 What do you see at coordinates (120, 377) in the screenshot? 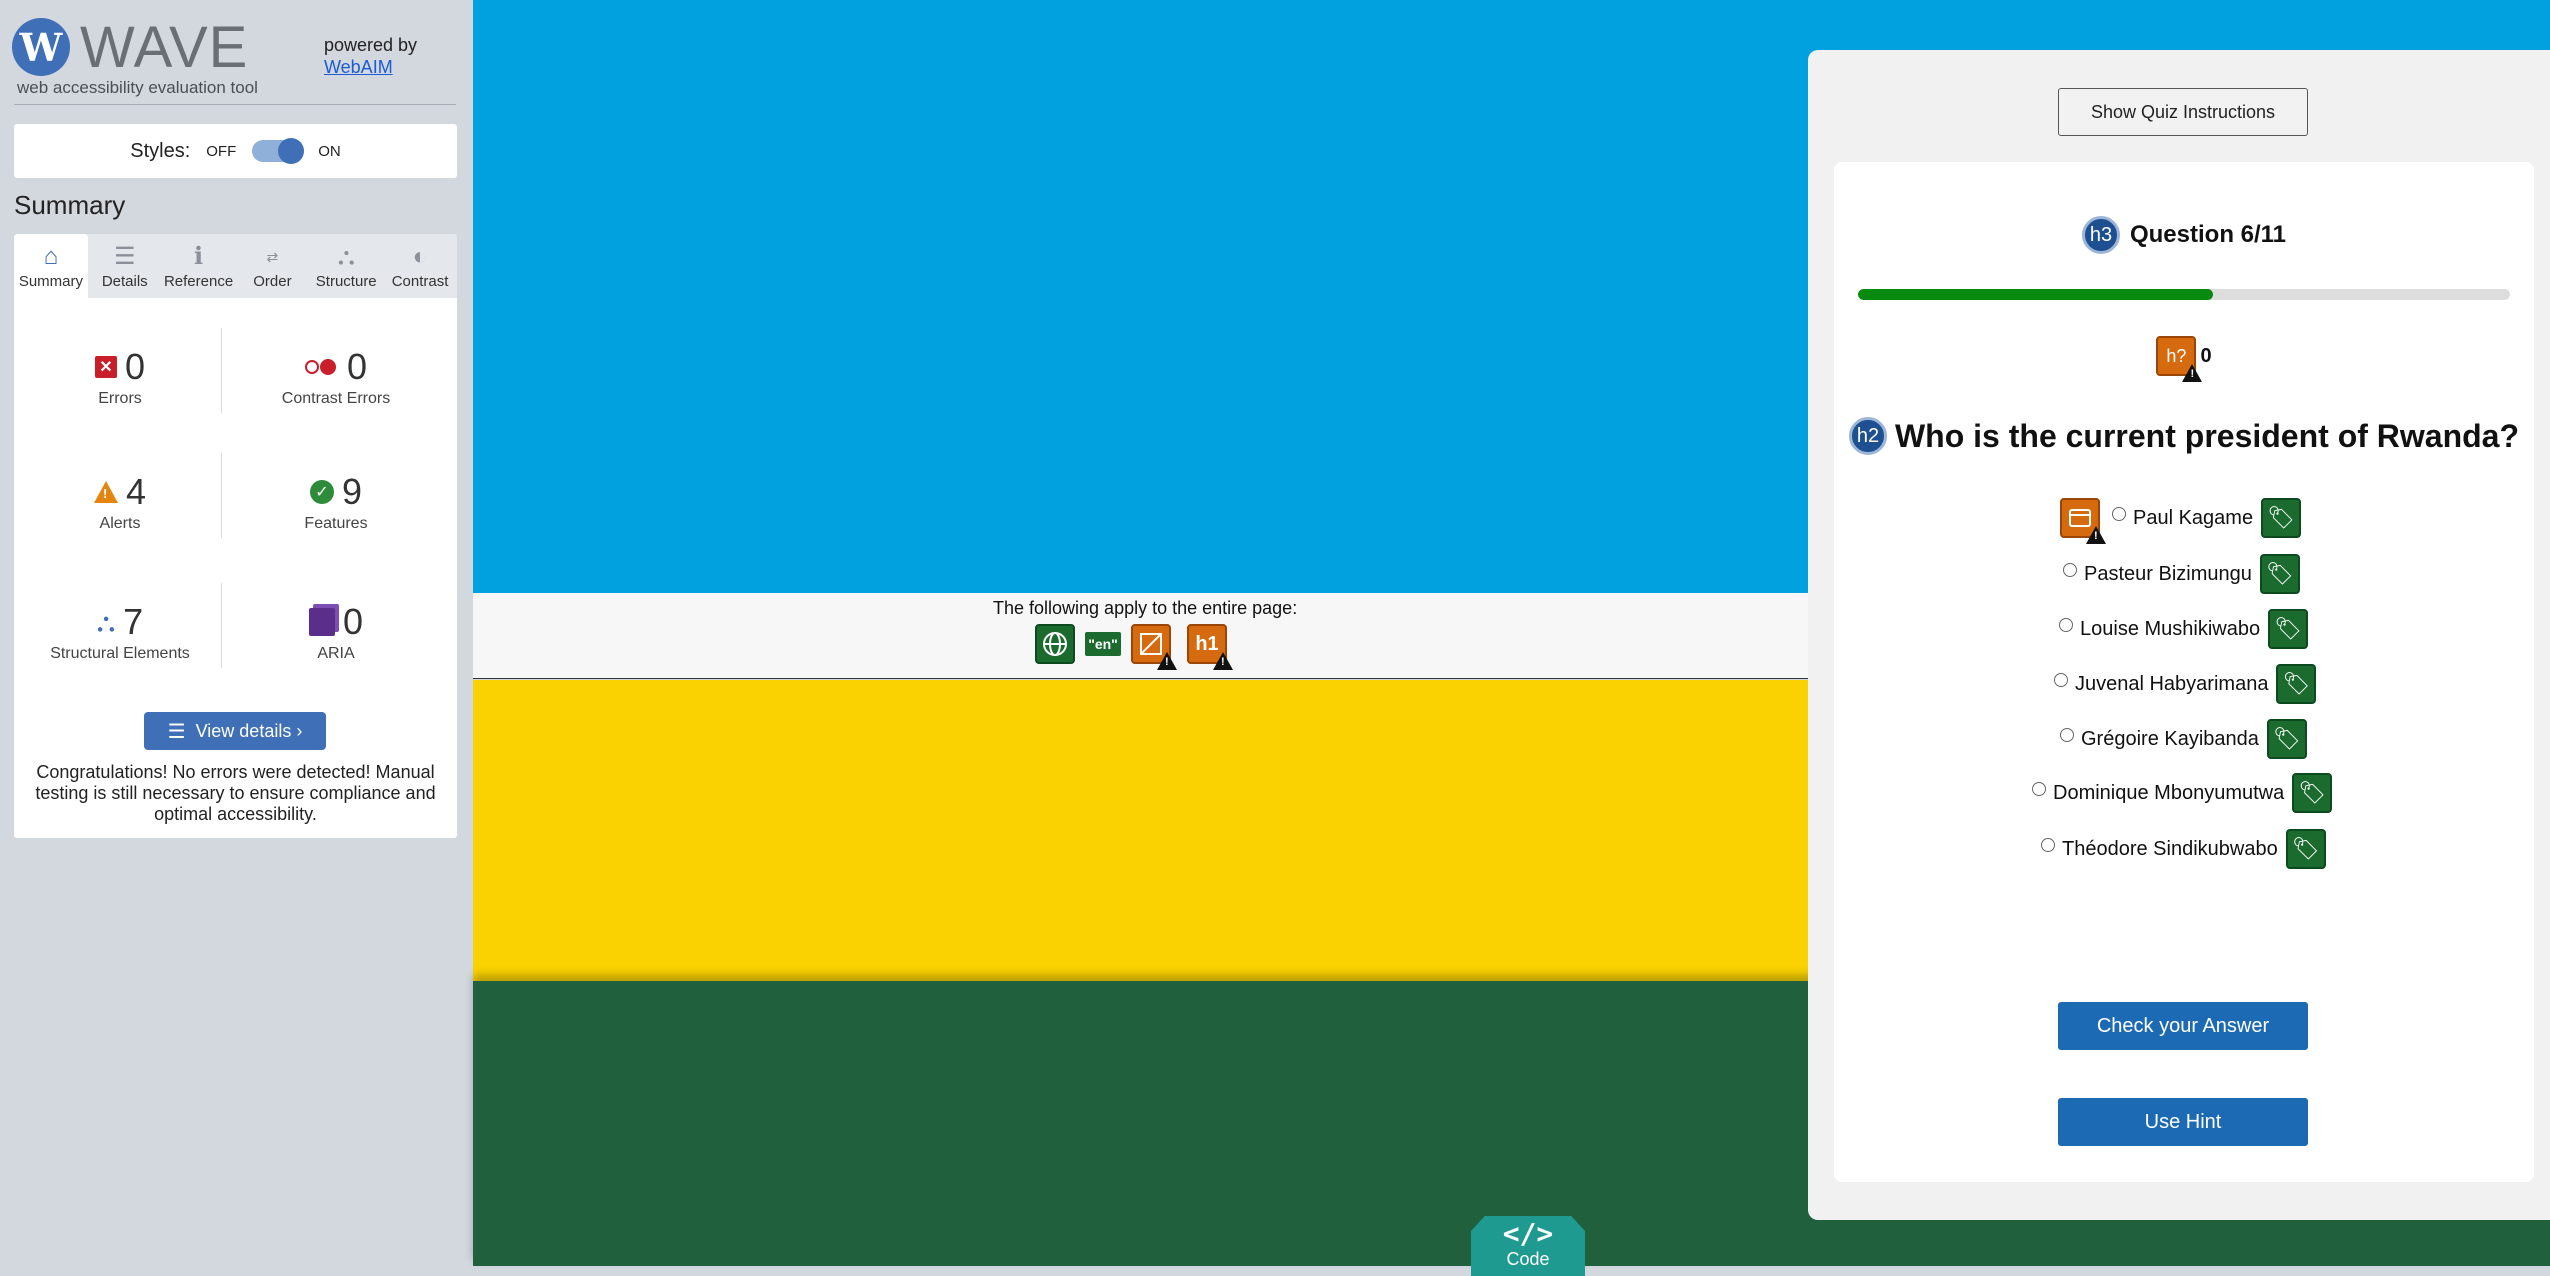
I see `stat-errors: ✕ 0 Errors` at bounding box center [120, 377].